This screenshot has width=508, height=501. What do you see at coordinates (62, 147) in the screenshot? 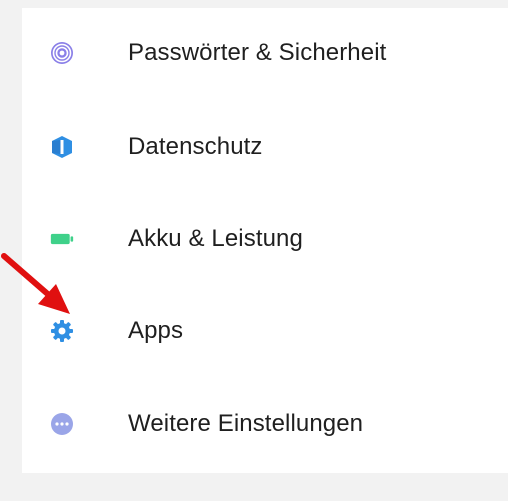
I see `privacy-shield-icon` at bounding box center [62, 147].